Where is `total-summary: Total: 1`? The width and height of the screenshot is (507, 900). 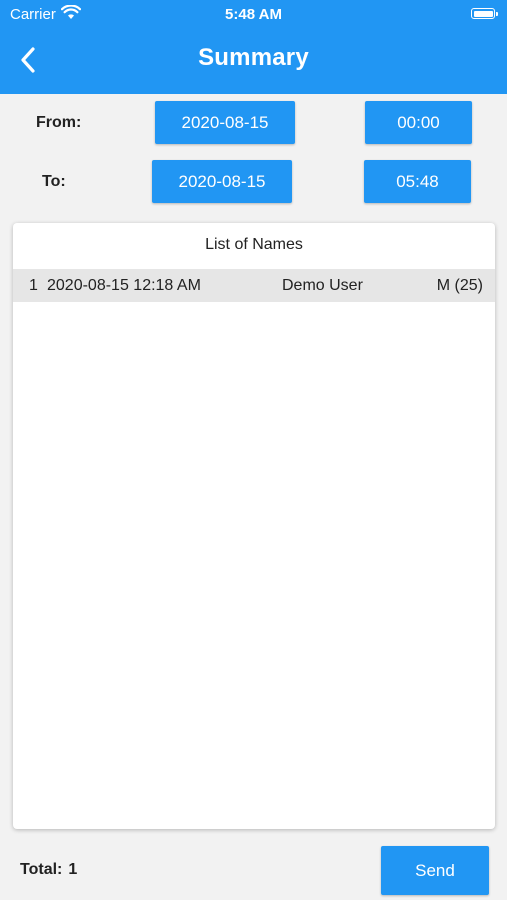 total-summary: Total: 1 is located at coordinates (48, 870).